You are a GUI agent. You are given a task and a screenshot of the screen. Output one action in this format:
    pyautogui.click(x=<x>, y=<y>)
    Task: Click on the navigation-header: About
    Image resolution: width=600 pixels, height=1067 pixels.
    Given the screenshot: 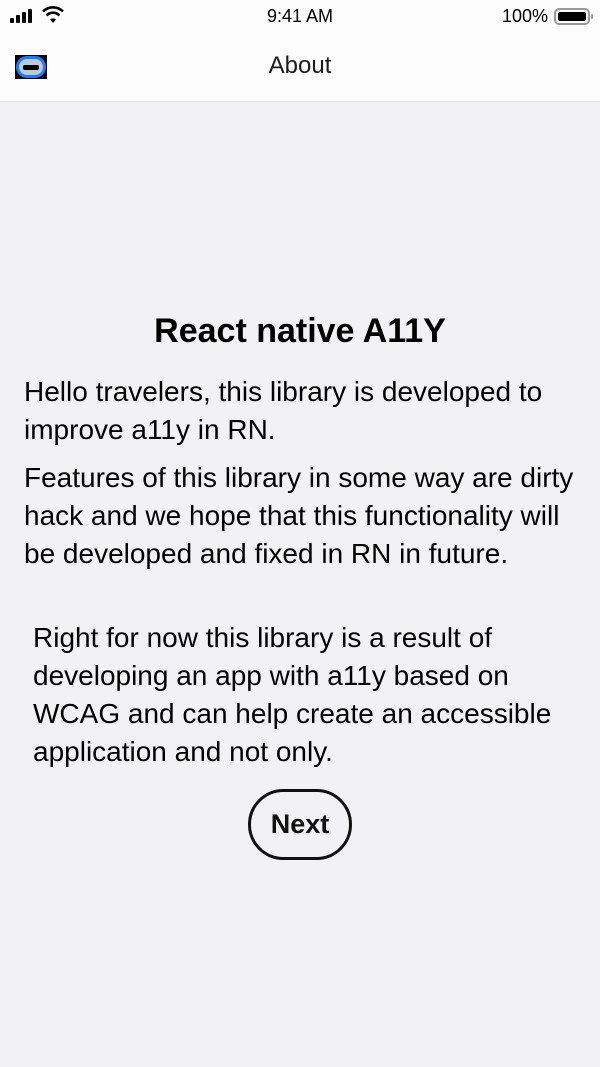 What is the action you would take?
    pyautogui.click(x=300, y=68)
    